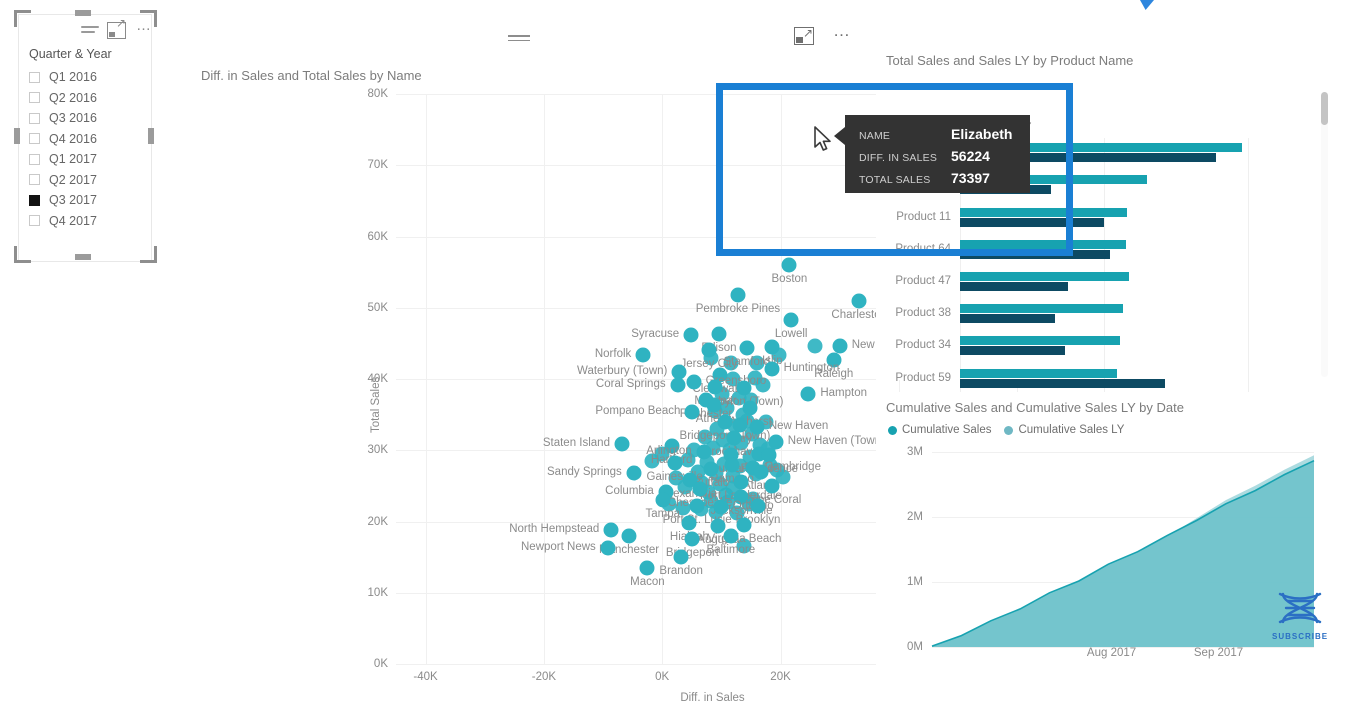  I want to click on slicer-item-q2-2017: Q2 2017, so click(90, 180).